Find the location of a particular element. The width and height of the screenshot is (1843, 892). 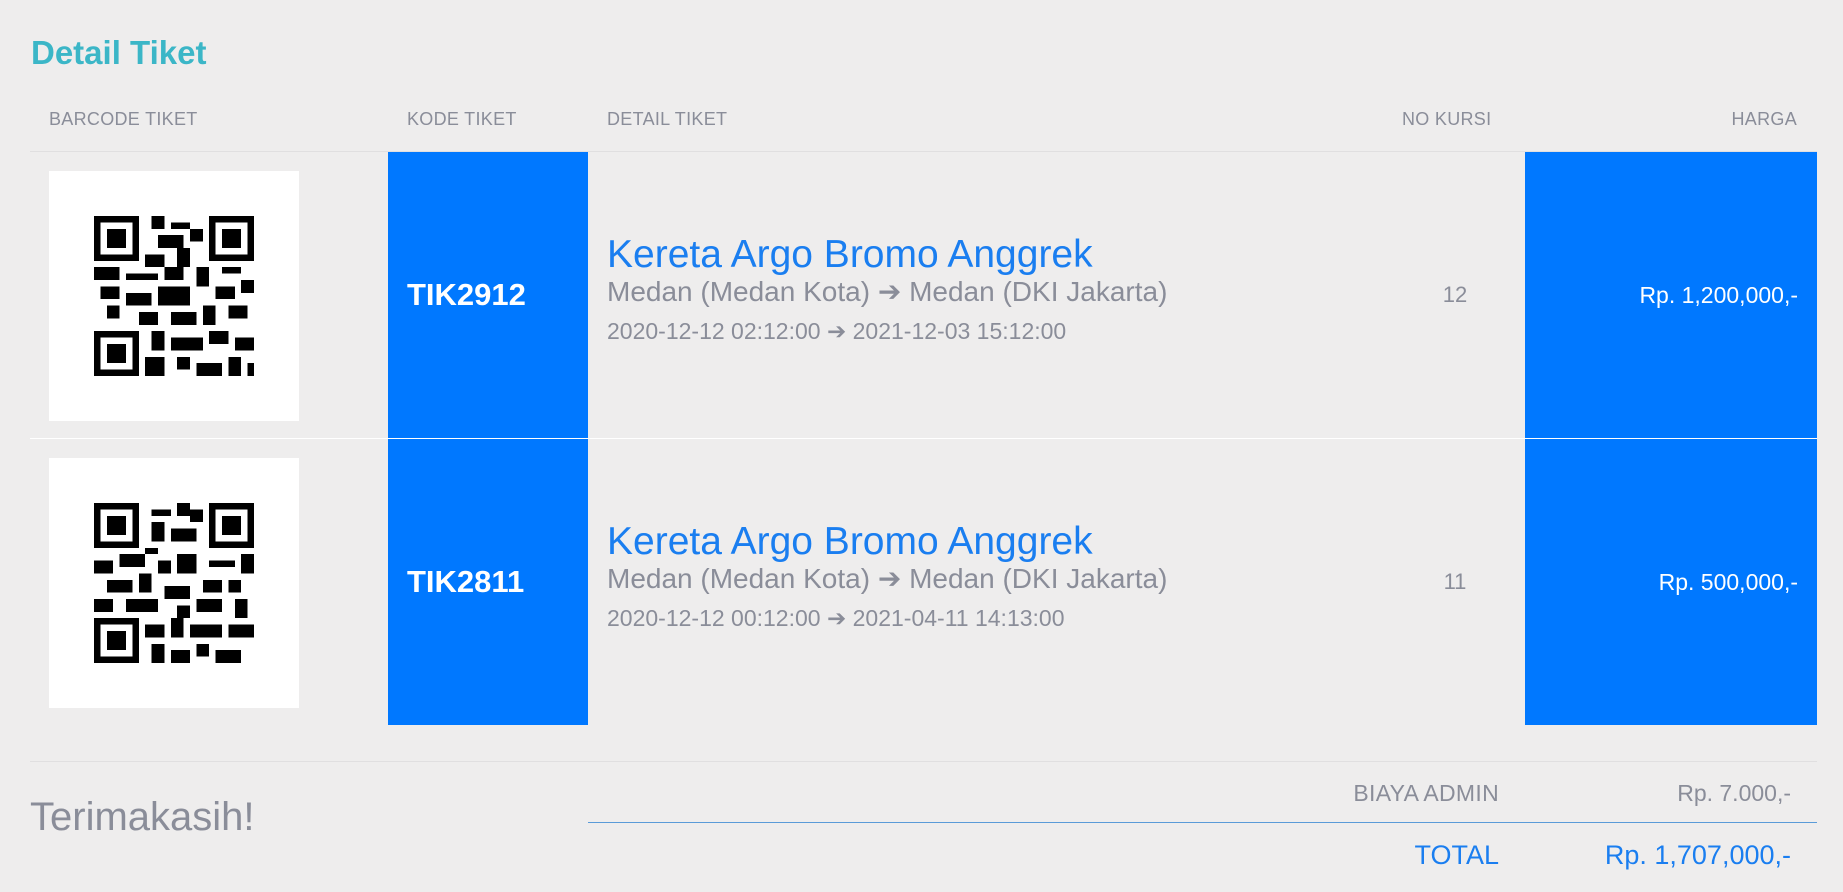

ticket-code-cell: TIK2811 is located at coordinates (488, 582).